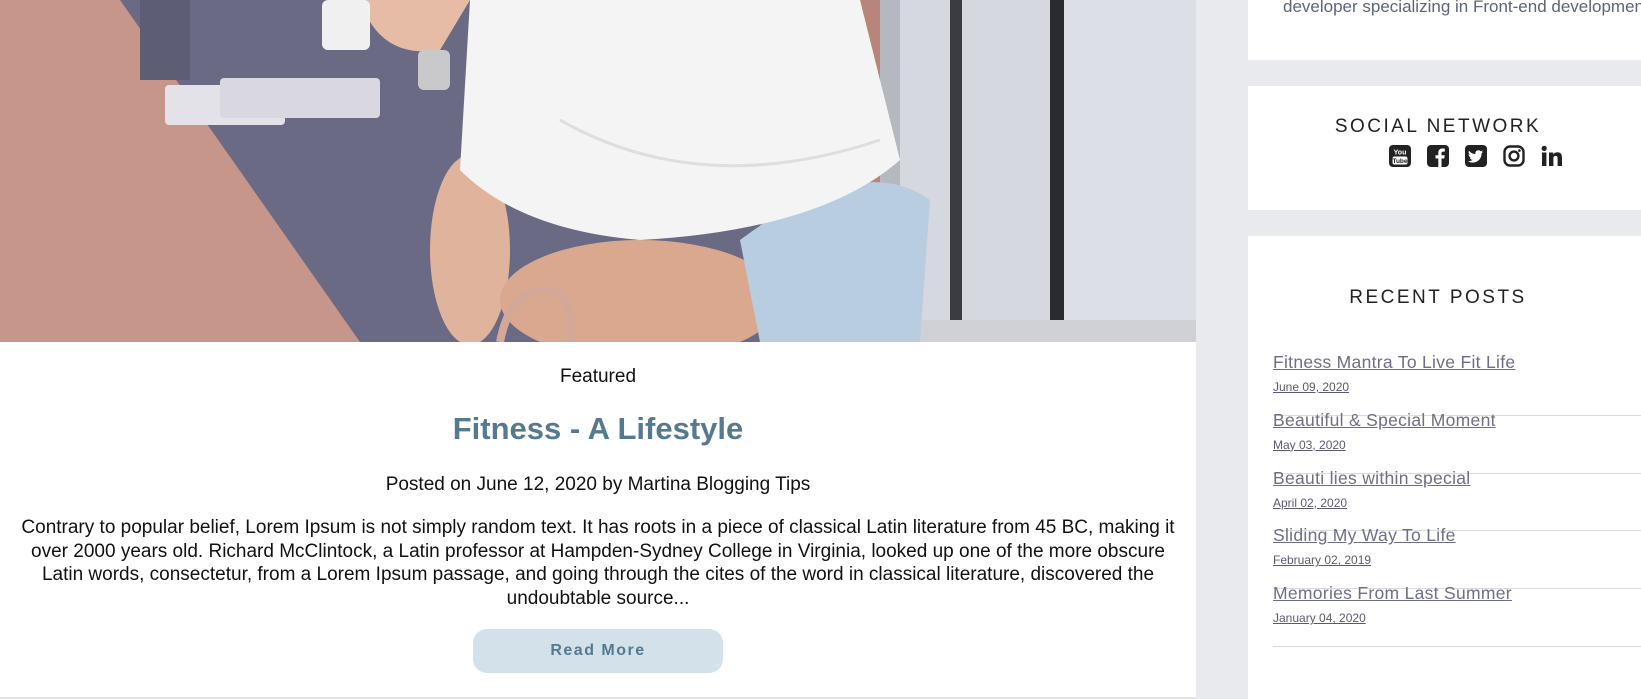  Describe the element at coordinates (1394, 362) in the screenshot. I see `recent-post-link: Fitness Mantra To Live Fit Life` at that location.